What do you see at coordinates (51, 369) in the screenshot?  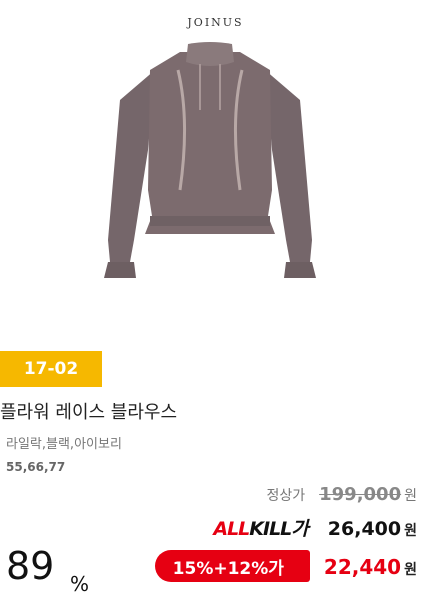 I see `product-code-badge: 17-02` at bounding box center [51, 369].